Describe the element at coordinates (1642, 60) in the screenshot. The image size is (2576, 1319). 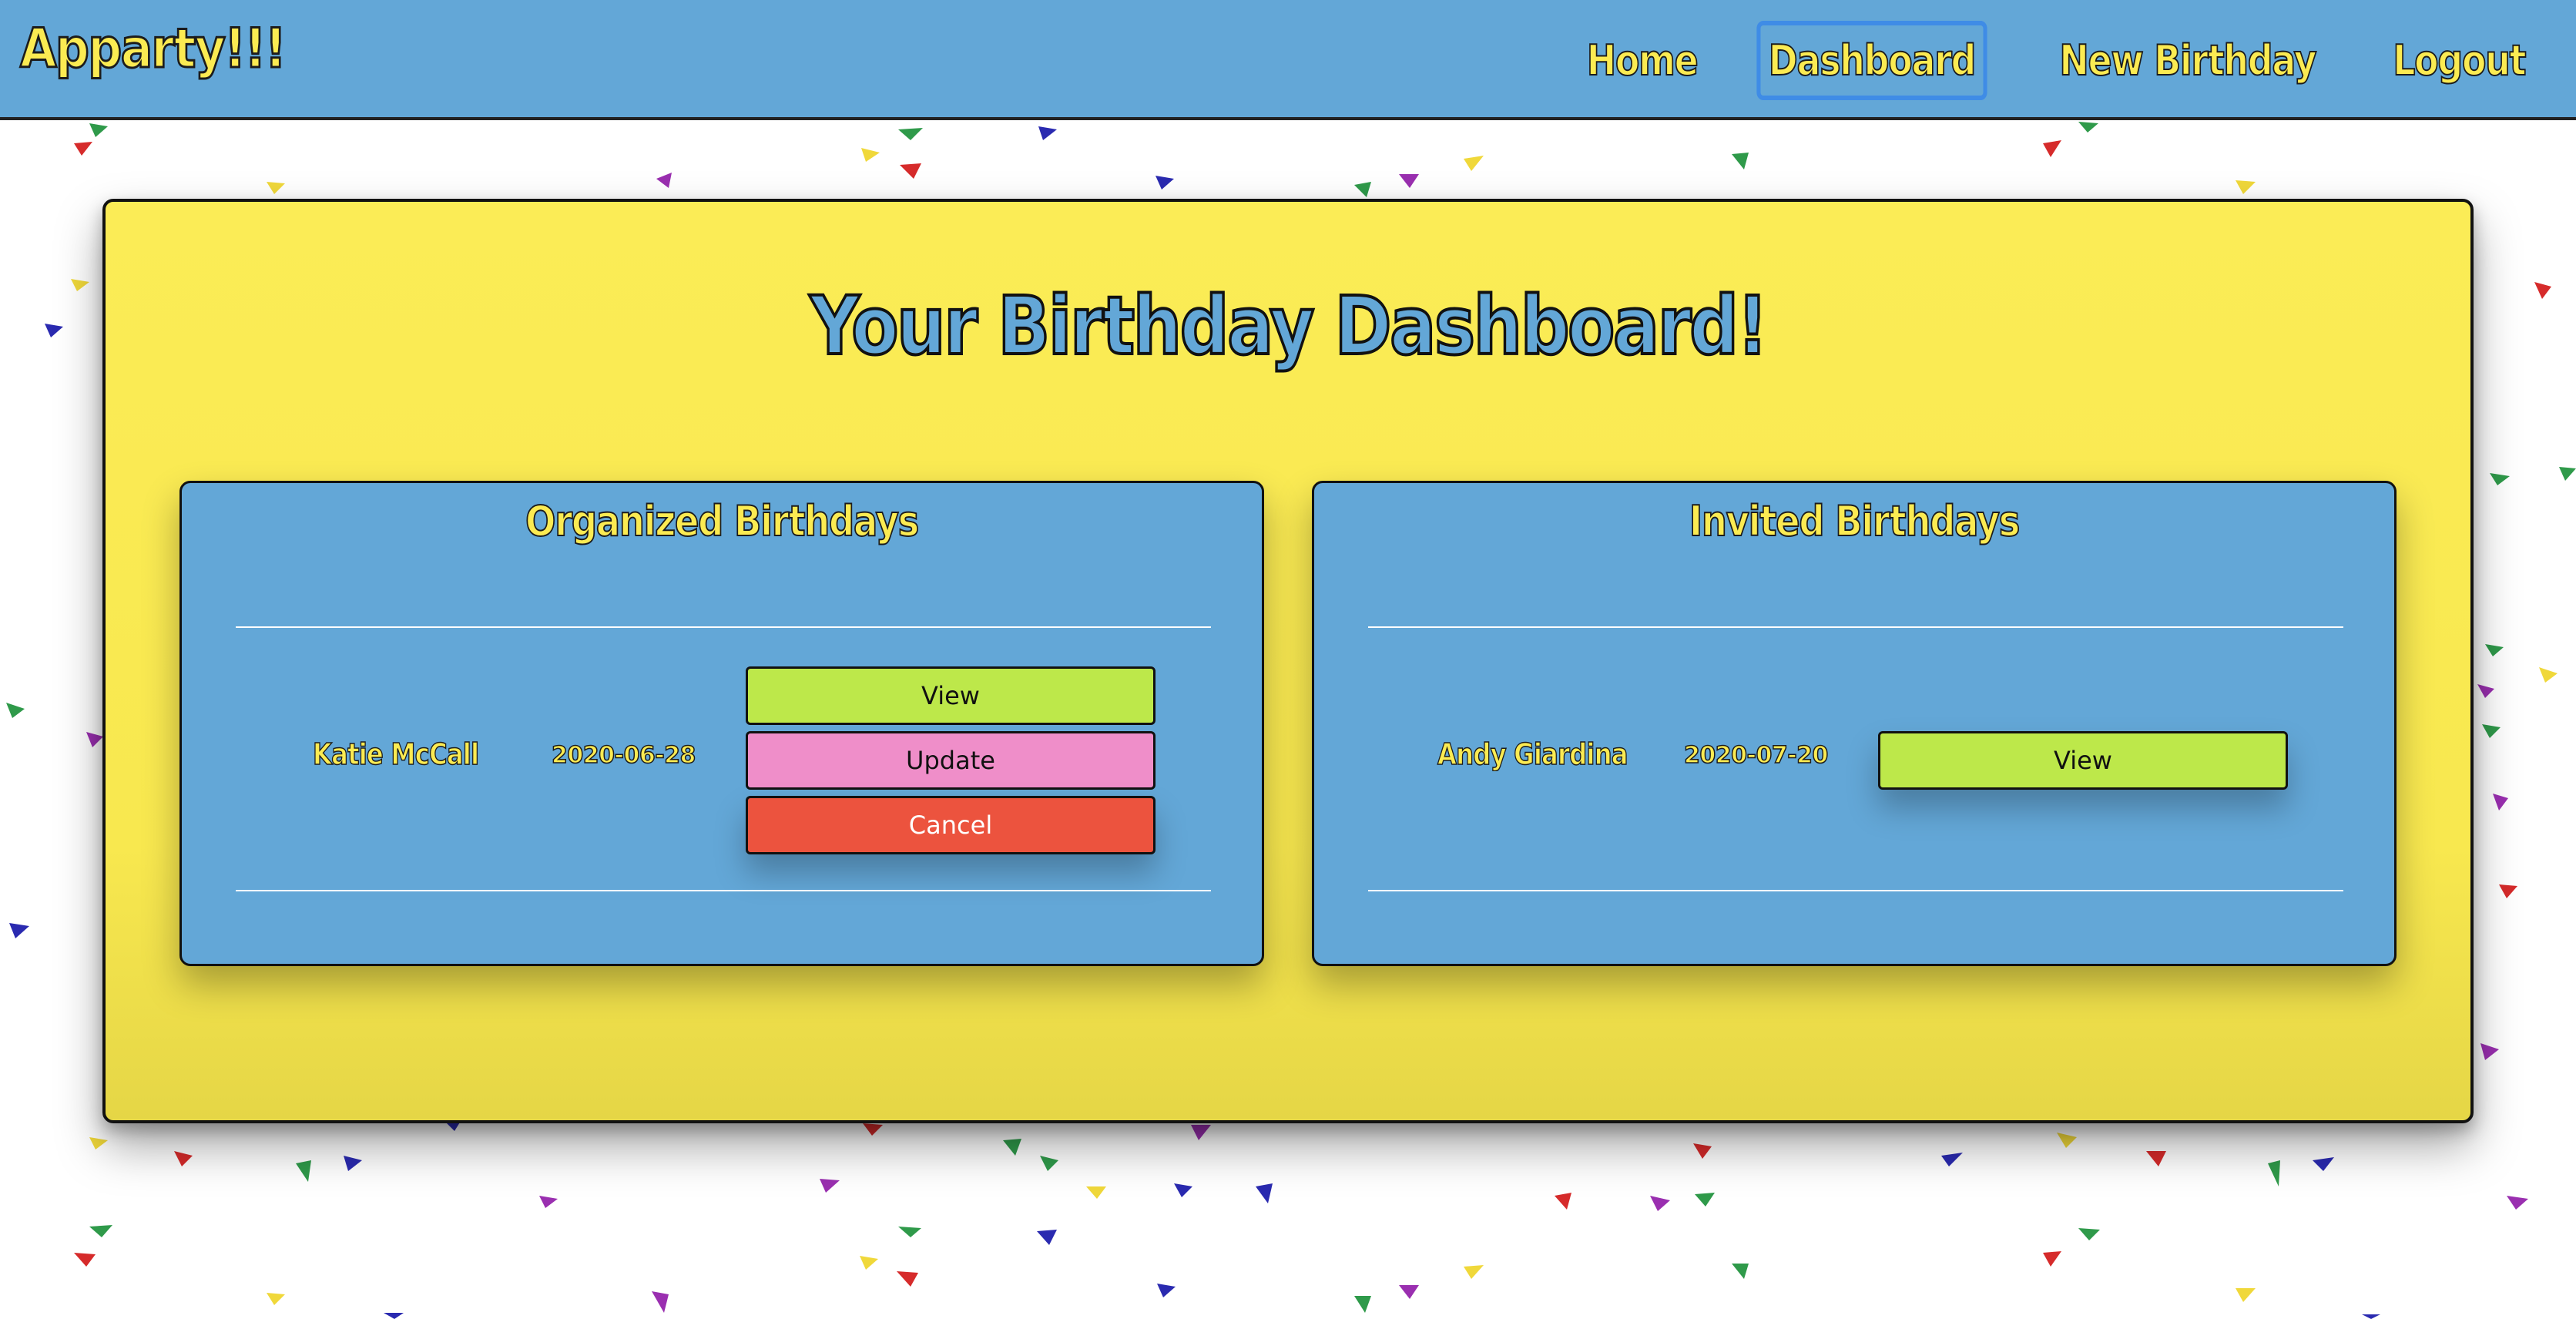
I see `nav-link-home: Home` at that location.